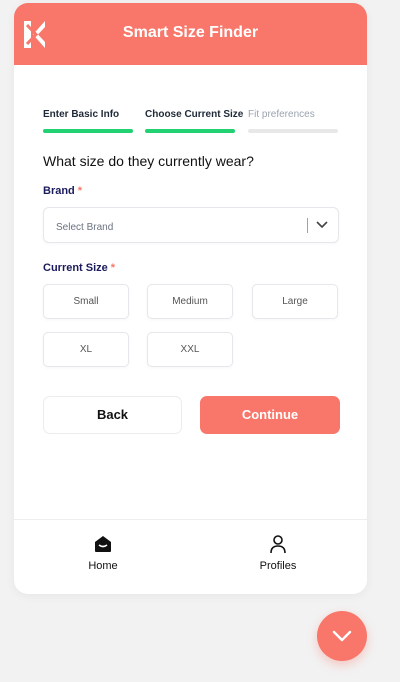  I want to click on brand-select: Select Brand, so click(191, 225).